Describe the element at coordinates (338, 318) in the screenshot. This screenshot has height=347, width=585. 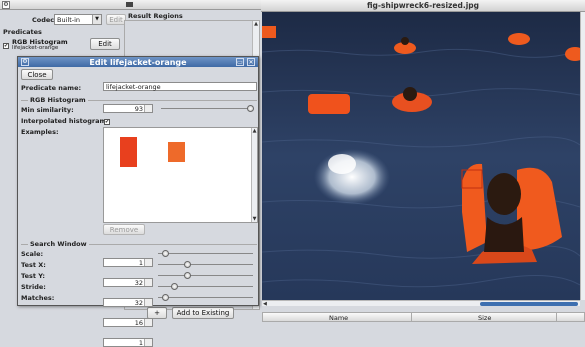
I see `column-name-header: Name` at that location.